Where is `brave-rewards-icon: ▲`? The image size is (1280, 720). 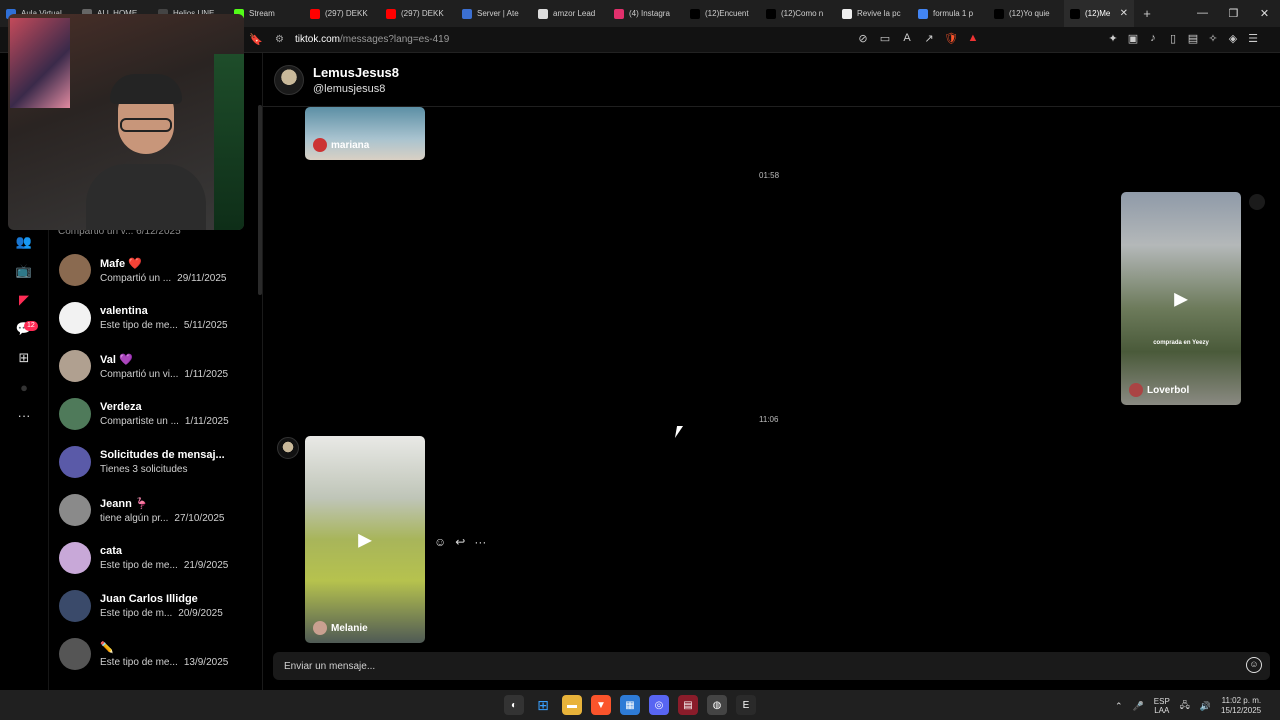 brave-rewards-icon: ▲ is located at coordinates (973, 38).